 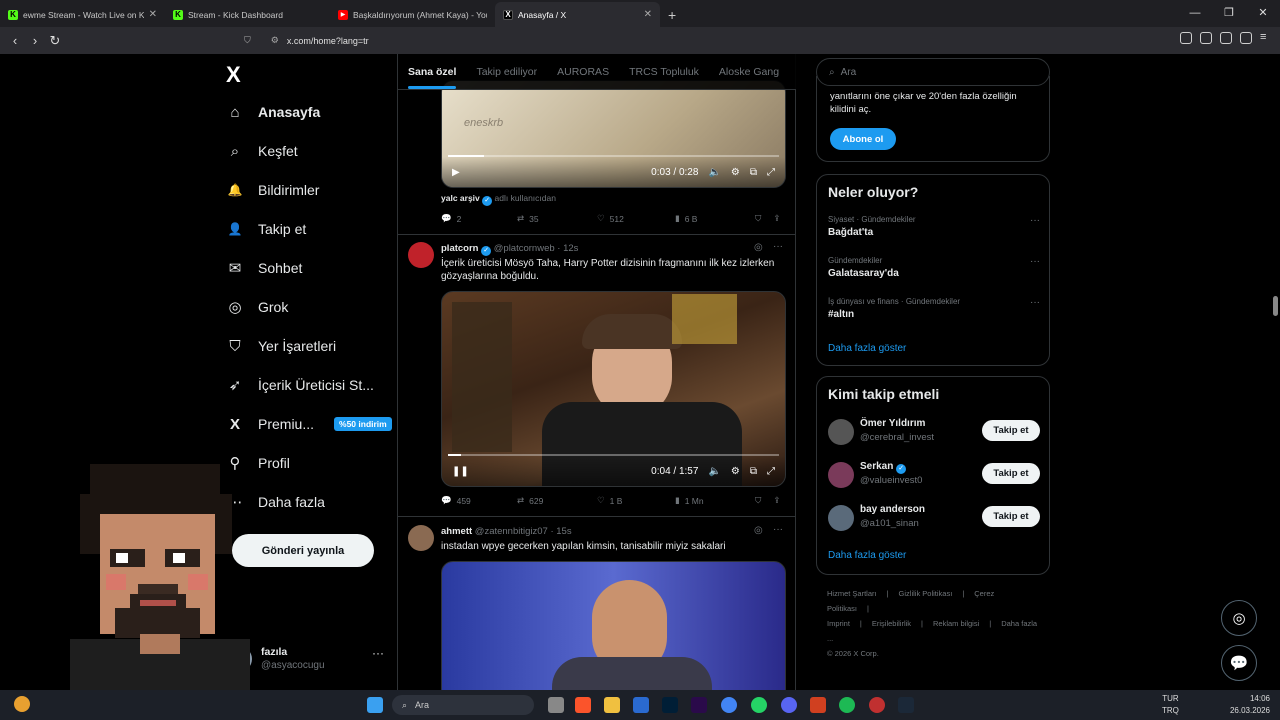 I want to click on weather-icon, so click(x=22, y=704).